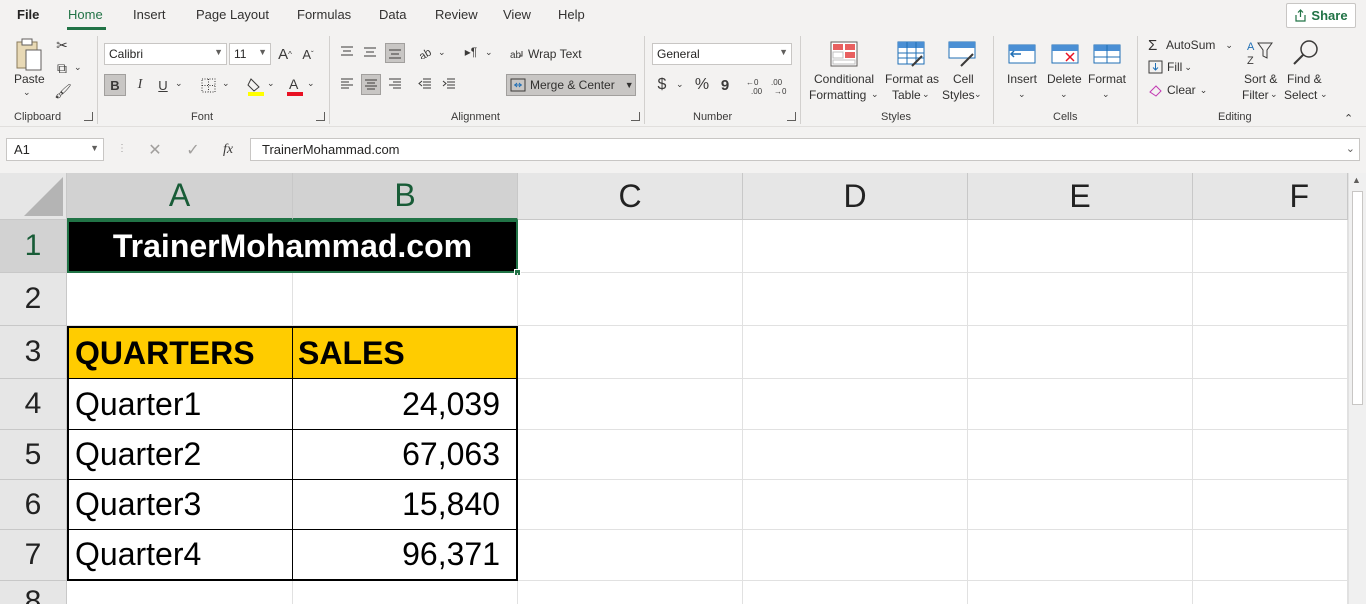 Image resolution: width=1366 pixels, height=604 pixels. What do you see at coordinates (29, 79) in the screenshot?
I see `paste-label: Paste` at bounding box center [29, 79].